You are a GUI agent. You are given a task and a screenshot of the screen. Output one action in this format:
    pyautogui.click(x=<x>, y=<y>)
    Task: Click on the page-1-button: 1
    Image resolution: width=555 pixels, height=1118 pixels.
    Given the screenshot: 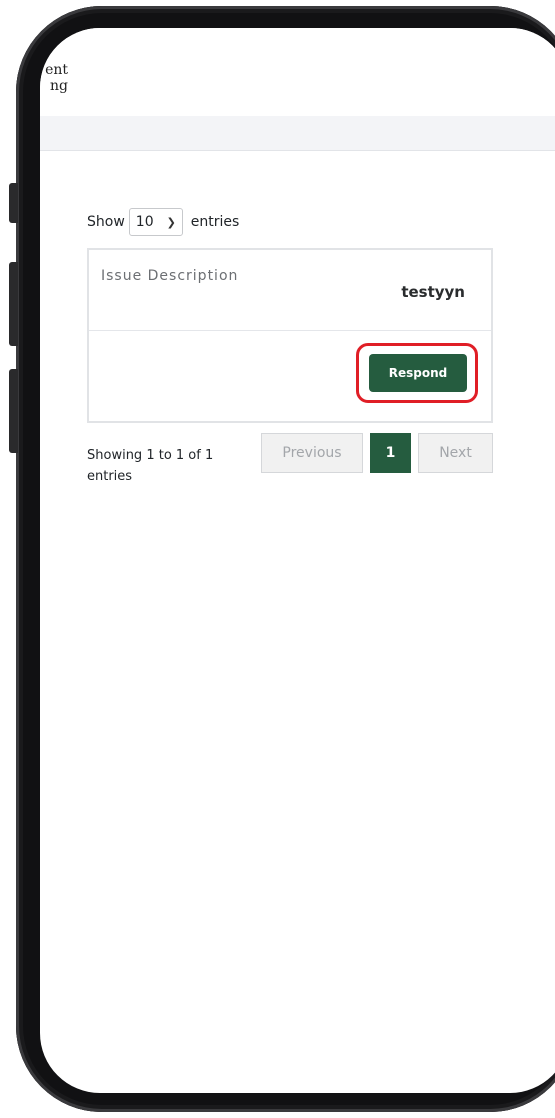 What is the action you would take?
    pyautogui.click(x=390, y=453)
    